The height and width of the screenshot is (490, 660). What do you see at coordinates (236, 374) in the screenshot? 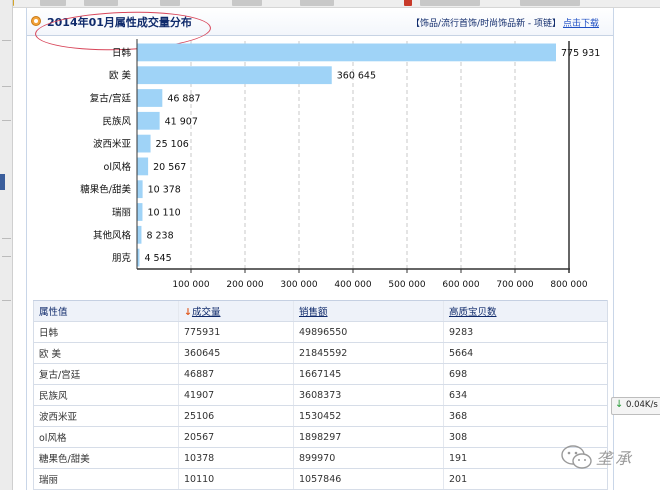
I see `table-cell: 46887` at bounding box center [236, 374].